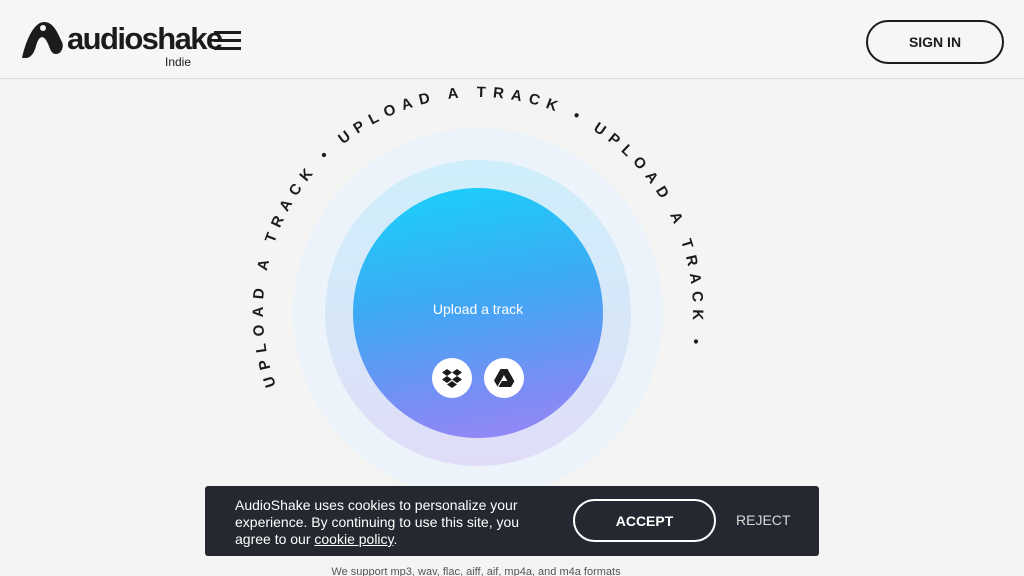 Image resolution: width=1024 pixels, height=576 pixels. I want to click on reject-cookies-button: REJECT, so click(763, 520).